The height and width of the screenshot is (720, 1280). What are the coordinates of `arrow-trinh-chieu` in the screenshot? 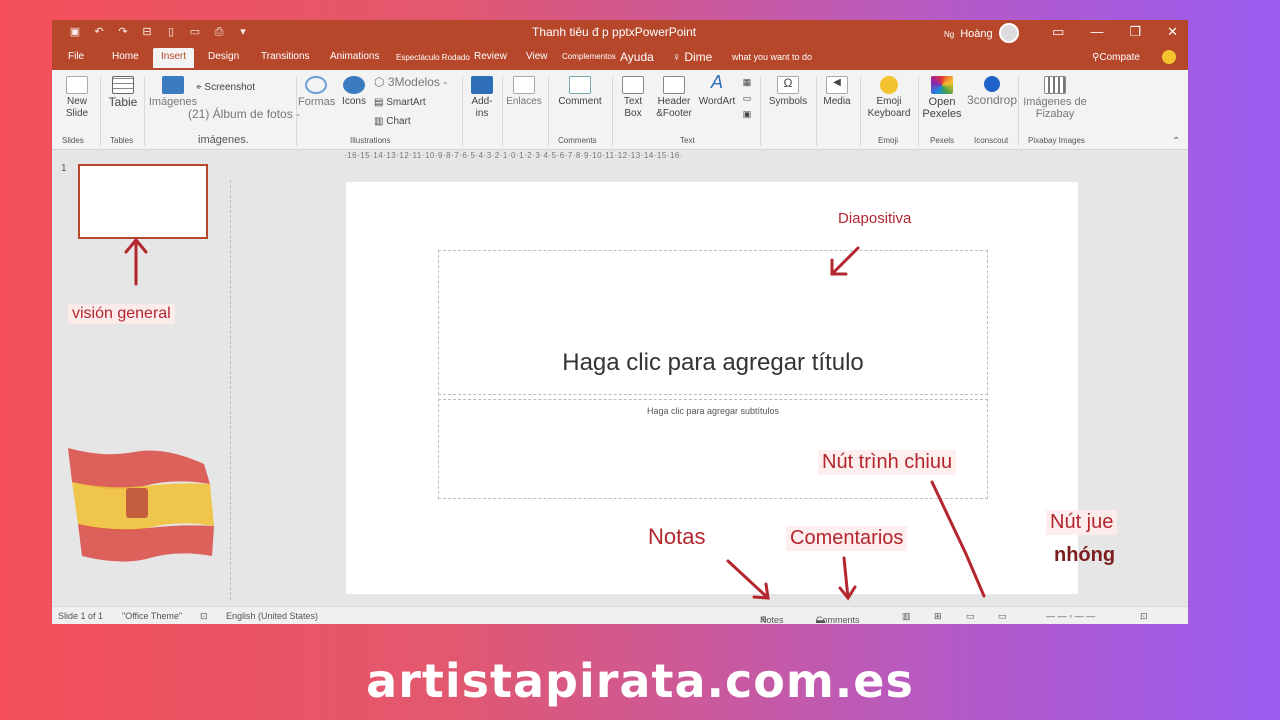 It's located at (958, 539).